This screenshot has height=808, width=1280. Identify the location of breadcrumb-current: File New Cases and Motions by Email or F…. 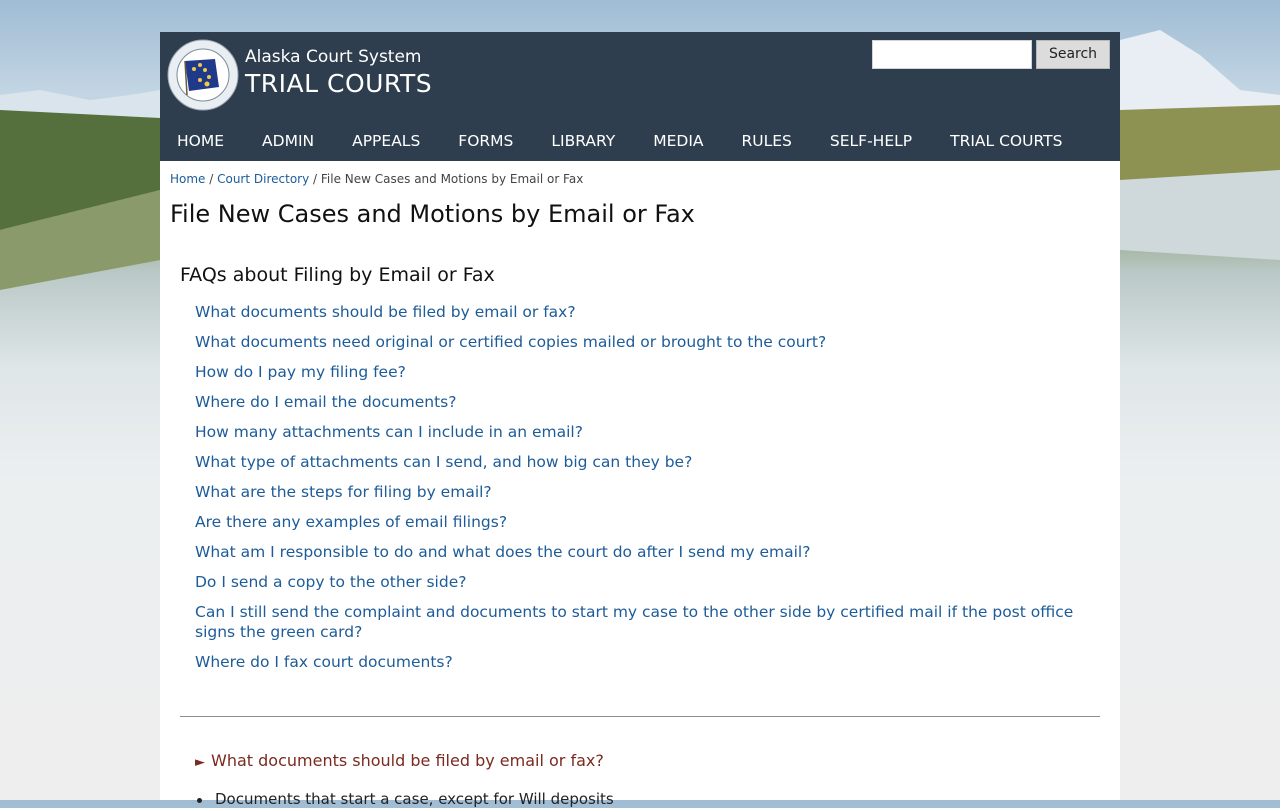
(452, 179).